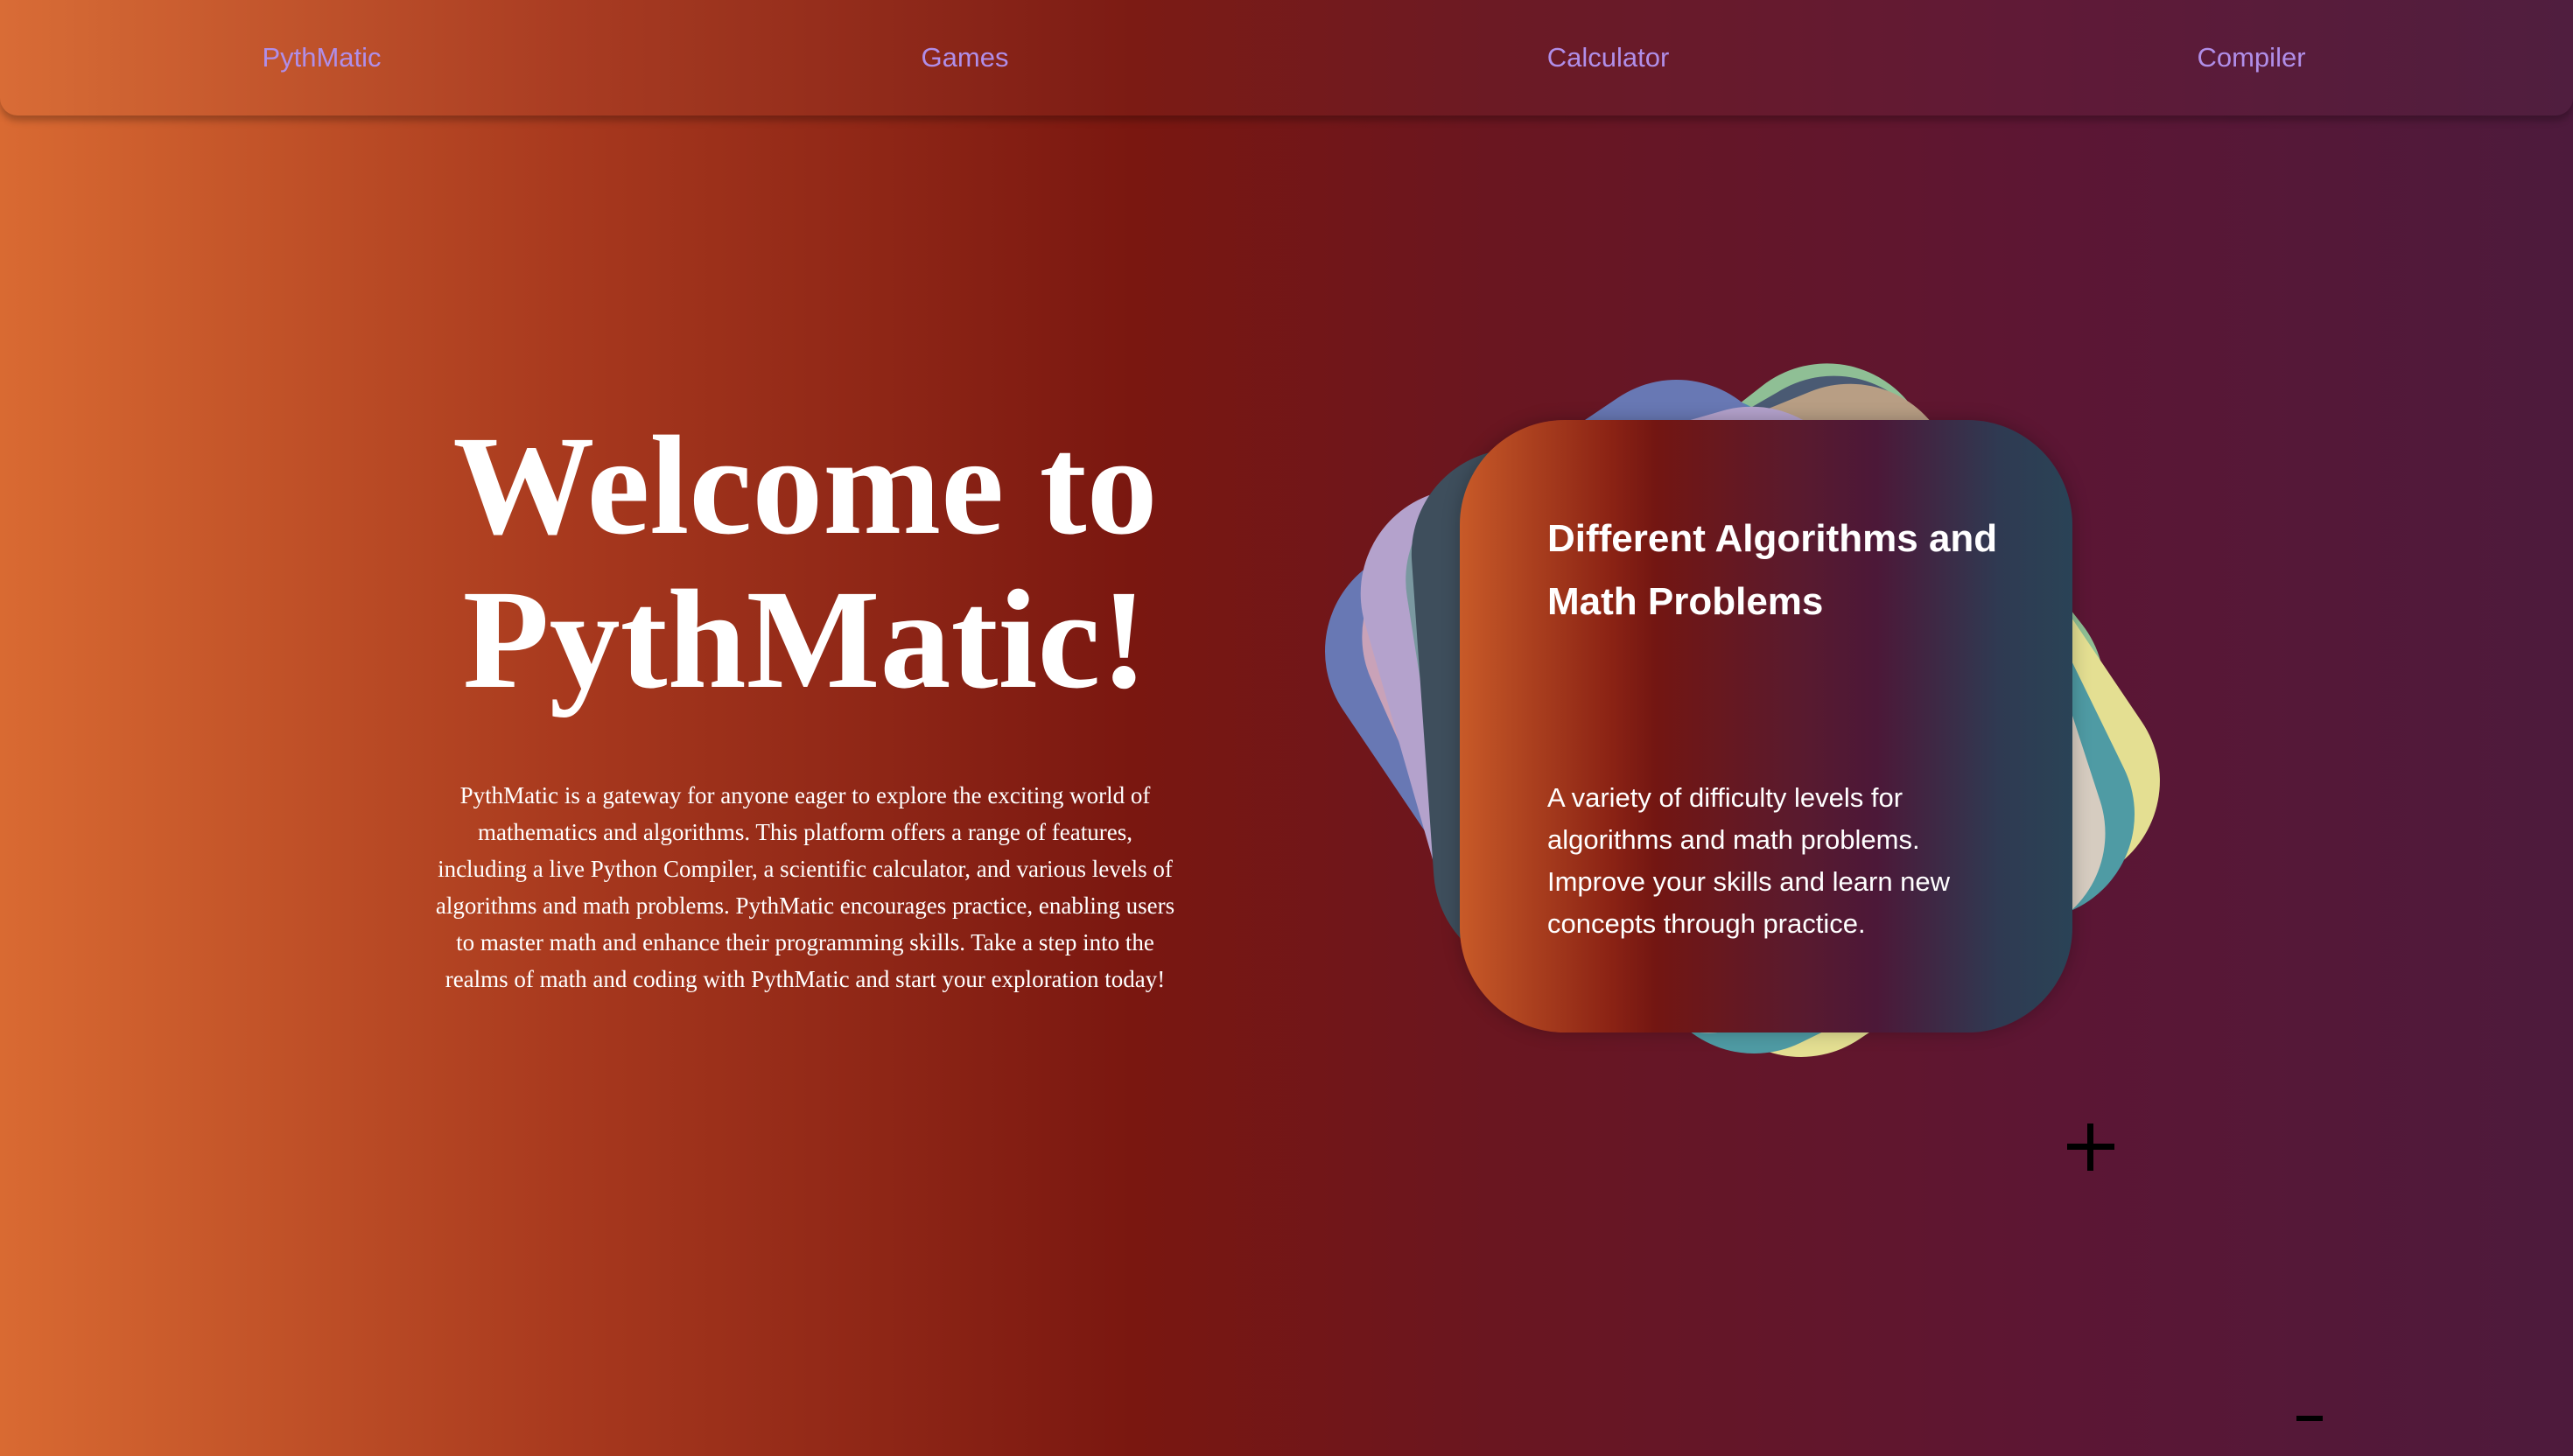  Describe the element at coordinates (965, 58) in the screenshot. I see `nav-link-games: Games` at that location.